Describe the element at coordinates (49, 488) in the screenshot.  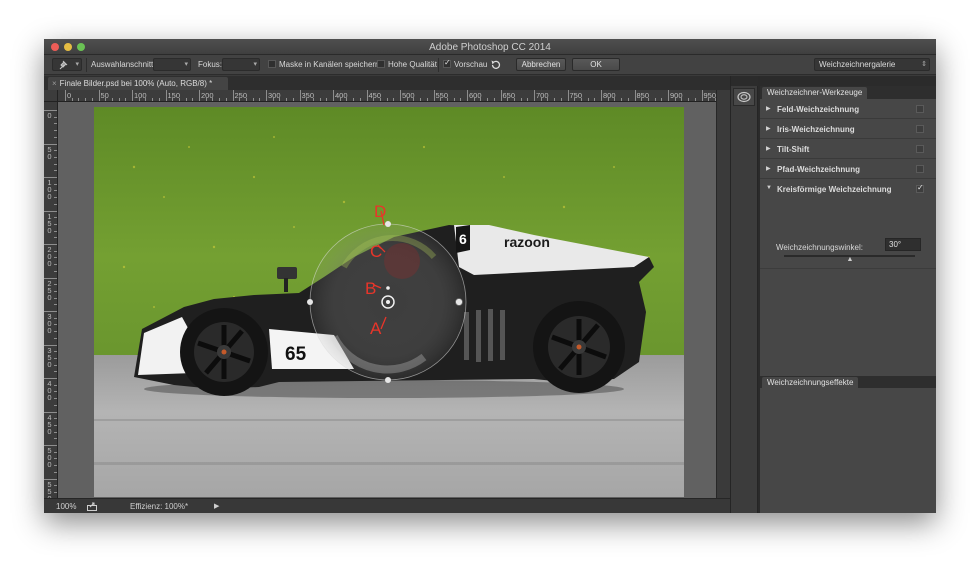
I see `ruler-label: 550` at that location.